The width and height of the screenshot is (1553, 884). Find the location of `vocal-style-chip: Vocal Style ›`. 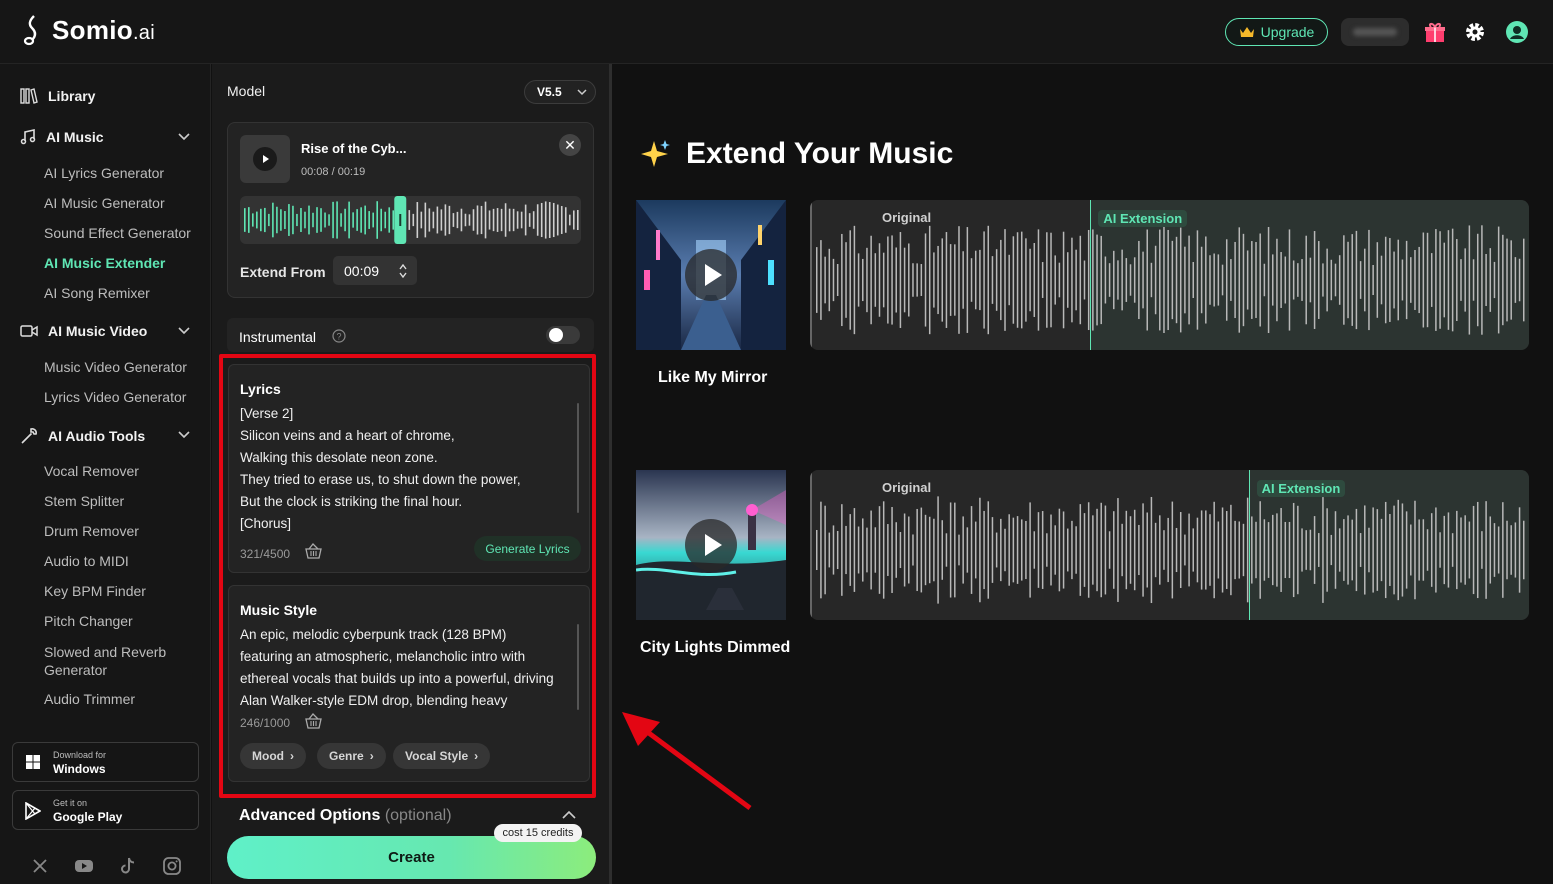

vocal-style-chip: Vocal Style › is located at coordinates (442, 756).